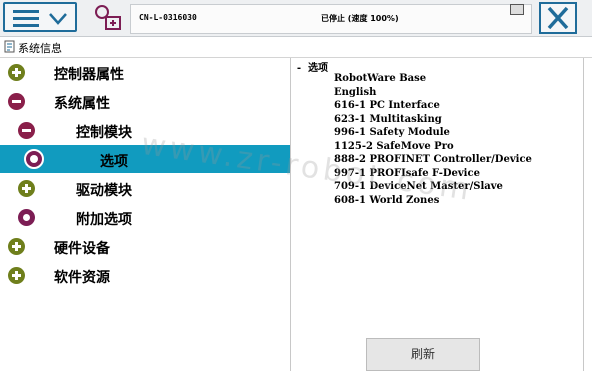 The image size is (592, 371). Describe the element at coordinates (360, 18) in the screenshot. I see `controller-state: 已停止 (速度 100%)` at that location.